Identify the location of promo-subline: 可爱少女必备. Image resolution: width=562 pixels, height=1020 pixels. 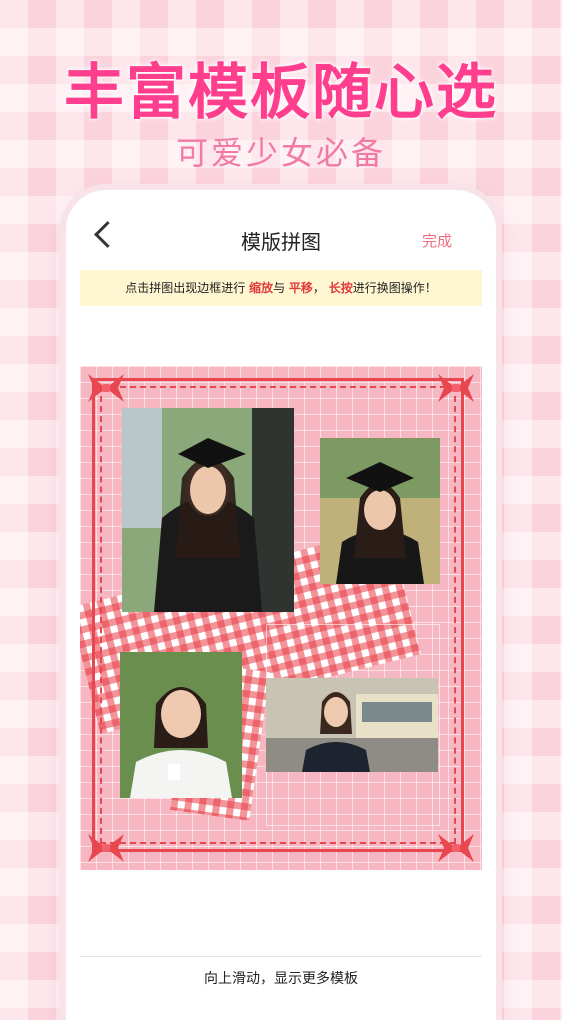
(280, 153).